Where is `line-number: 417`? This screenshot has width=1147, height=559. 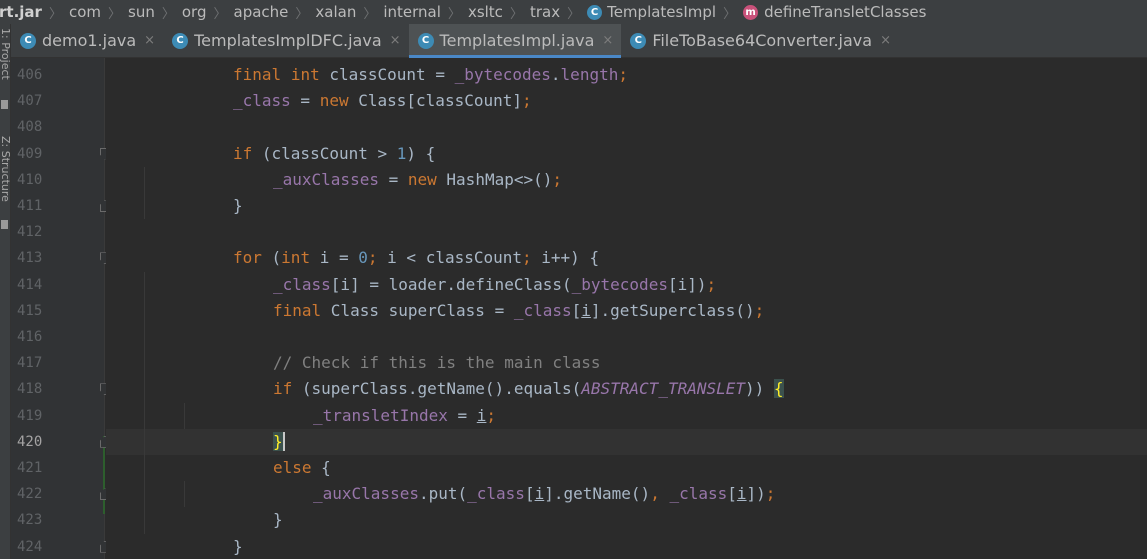 line-number: 417 is located at coordinates (37, 363).